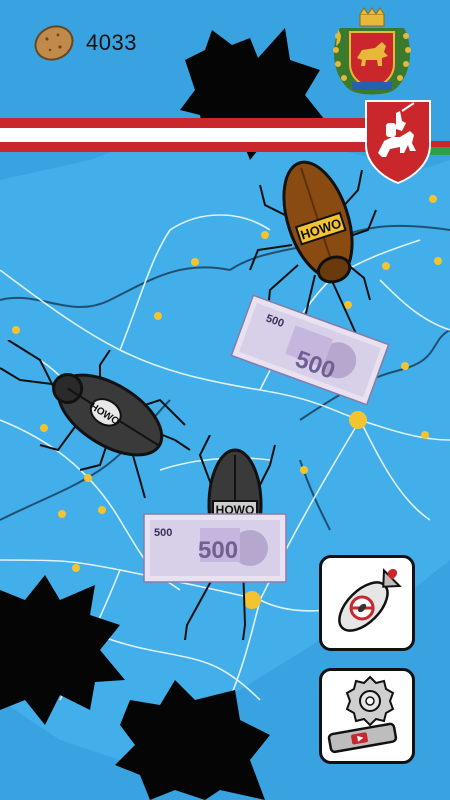 The width and height of the screenshot is (450, 800). What do you see at coordinates (186, 123) in the screenshot?
I see `flag-stripe-red-top` at bounding box center [186, 123].